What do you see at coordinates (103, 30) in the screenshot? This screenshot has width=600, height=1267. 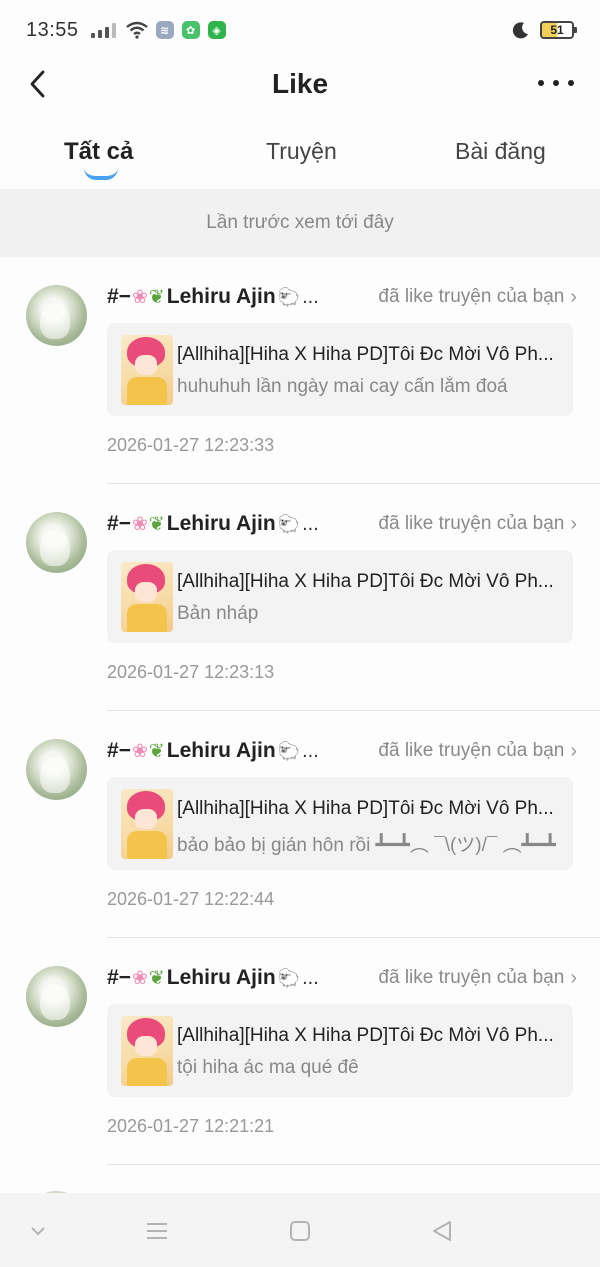 I see `signal-icon` at bounding box center [103, 30].